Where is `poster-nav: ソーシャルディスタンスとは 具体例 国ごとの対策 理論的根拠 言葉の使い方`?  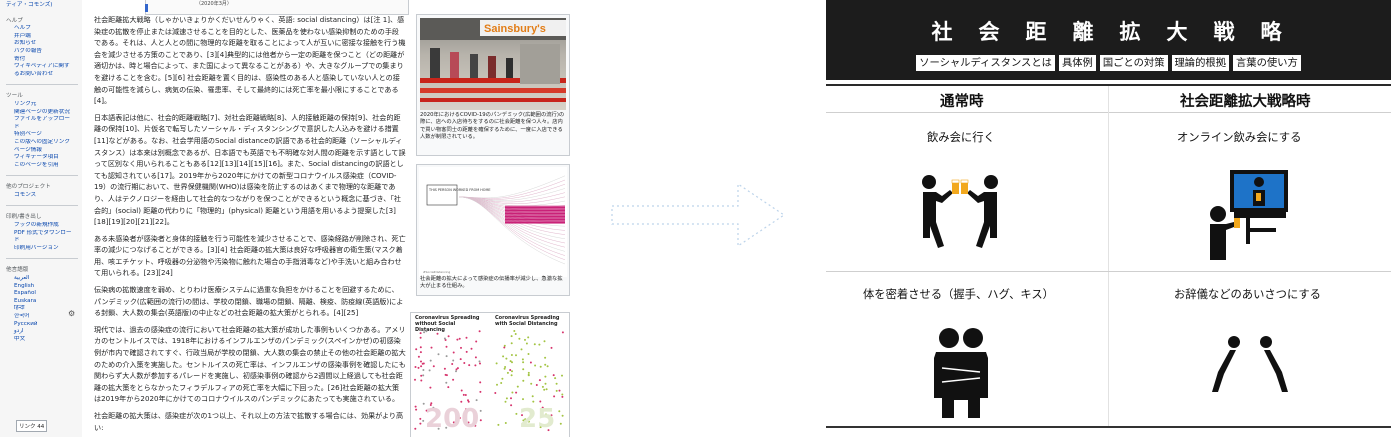
poster-nav: ソーシャルディスタンスとは 具体例 国ごとの対策 理論的根拠 言葉の使い方 is located at coordinates (1108, 63).